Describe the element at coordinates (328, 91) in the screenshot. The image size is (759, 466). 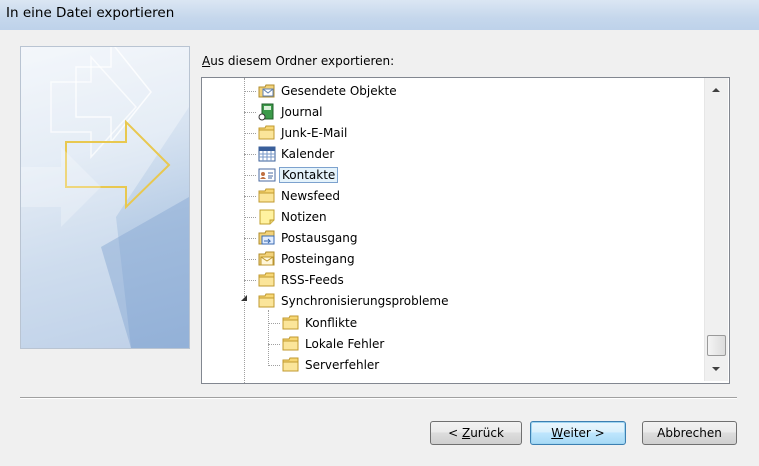
I see `tree-item-gesendete-objekte: Gesendete Objekte` at that location.